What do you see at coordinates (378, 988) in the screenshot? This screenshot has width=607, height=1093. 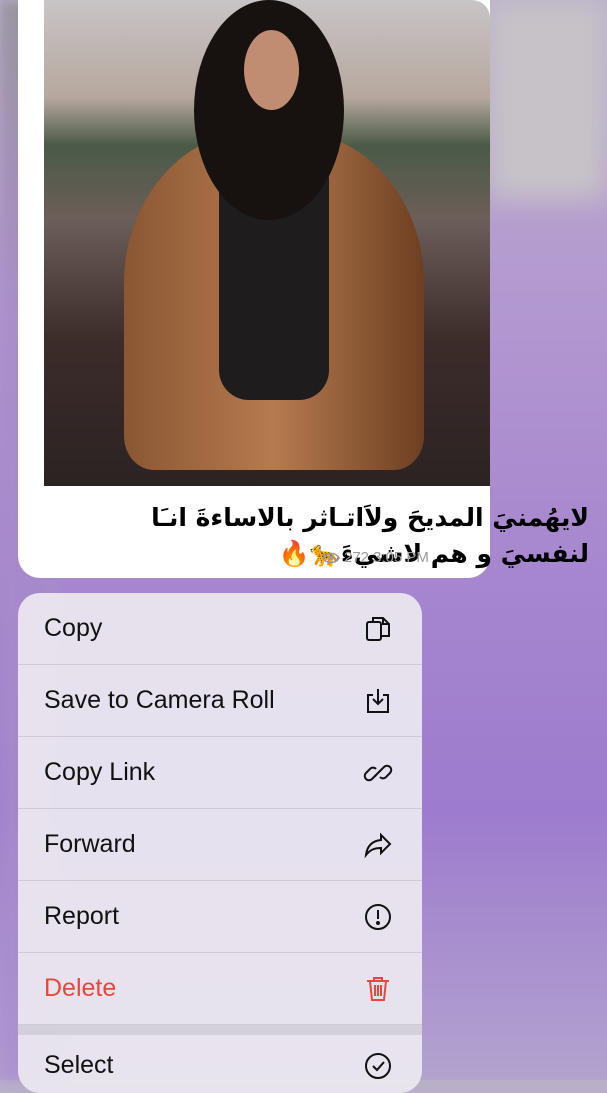 I see `trash-icon` at bounding box center [378, 988].